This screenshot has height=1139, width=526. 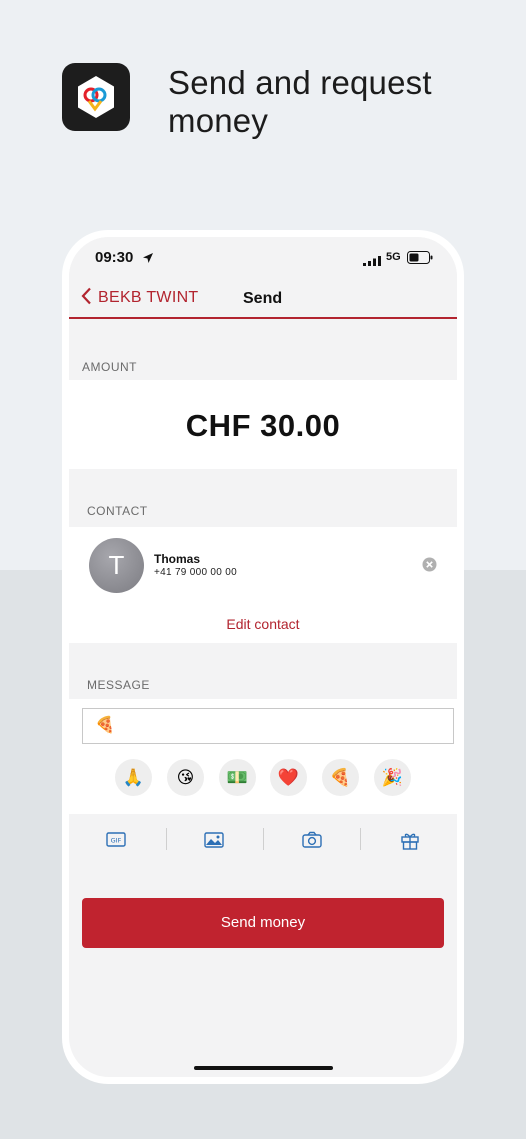 What do you see at coordinates (392, 777) in the screenshot?
I see `emoji-option: 🎉` at bounding box center [392, 777].